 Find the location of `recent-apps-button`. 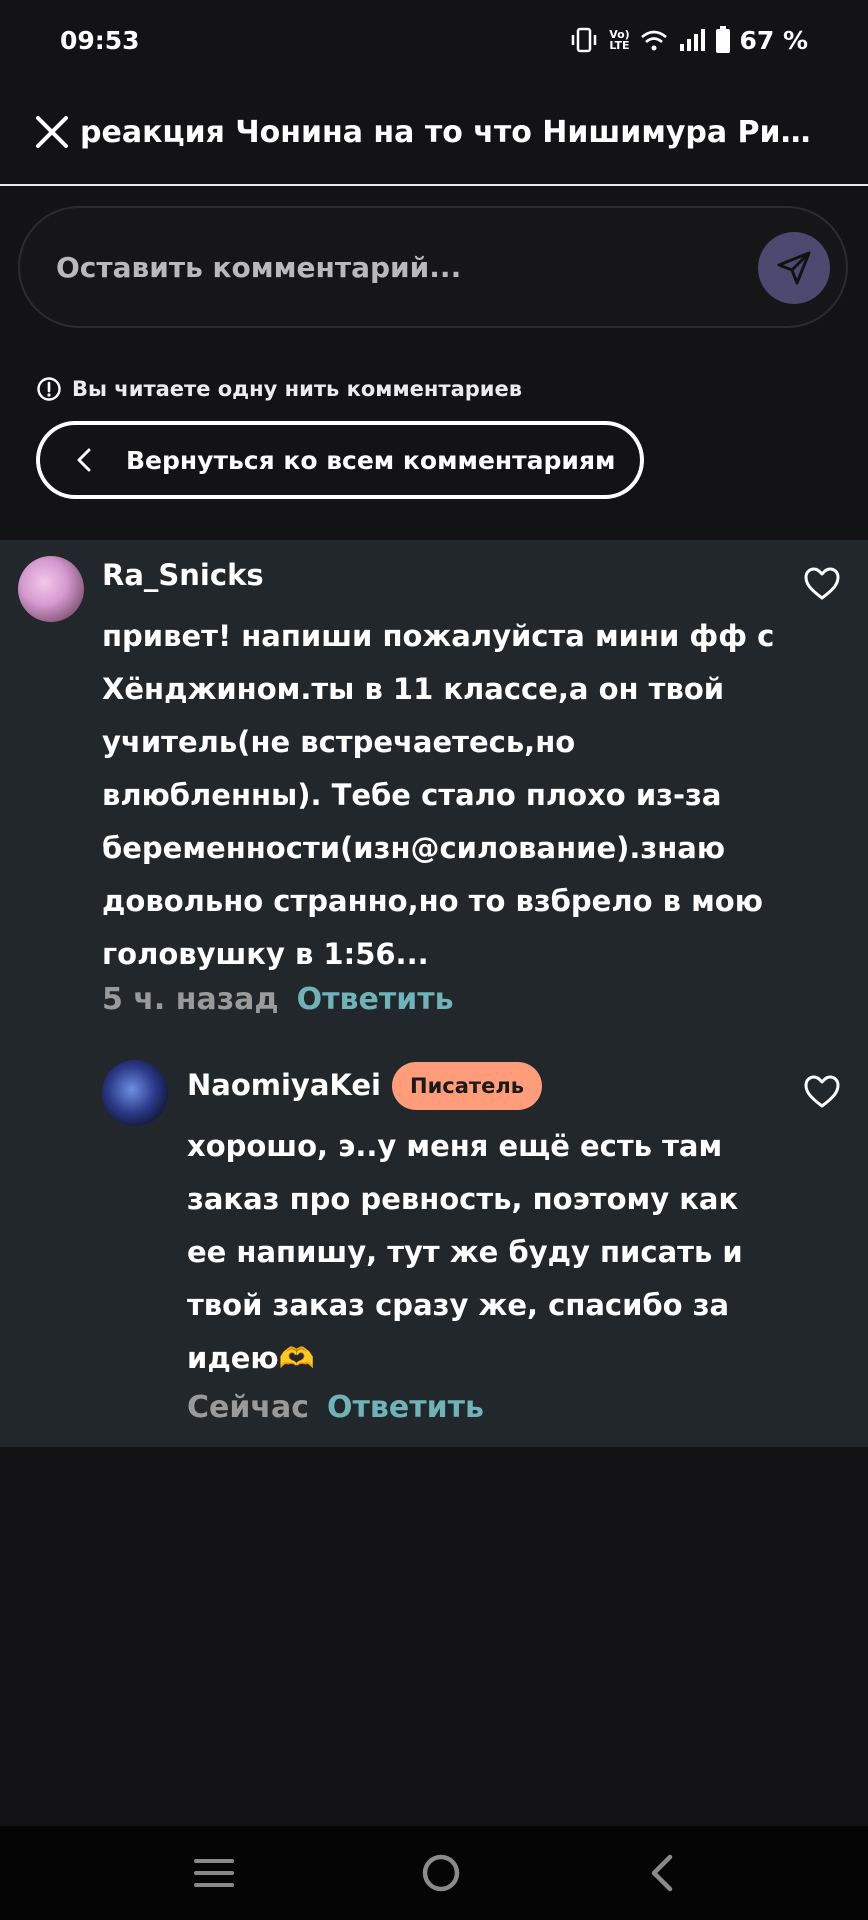

recent-apps-button is located at coordinates (214, 1873).